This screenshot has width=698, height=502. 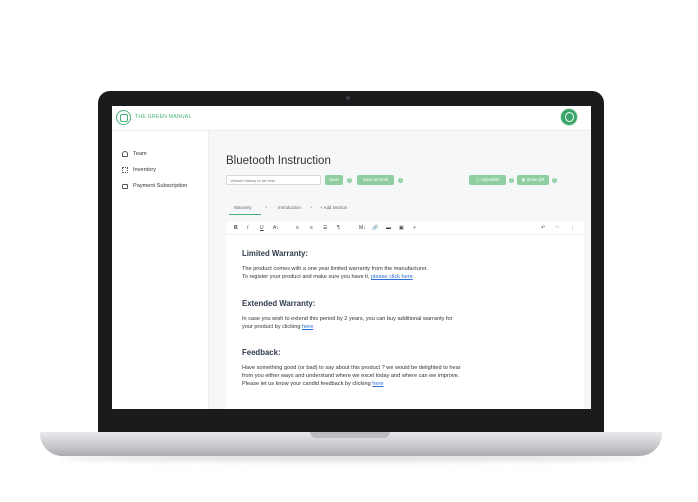 What do you see at coordinates (125, 186) in the screenshot?
I see `card-icon` at bounding box center [125, 186].